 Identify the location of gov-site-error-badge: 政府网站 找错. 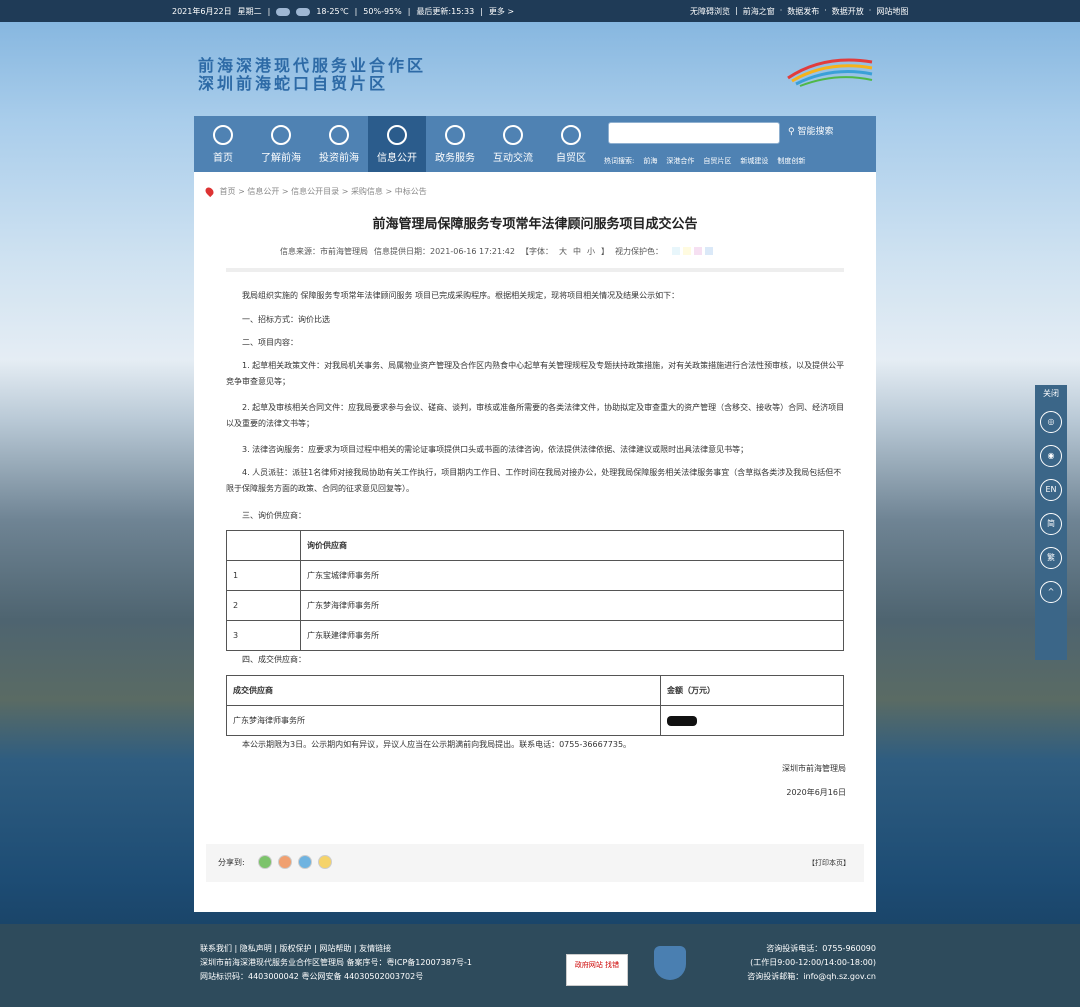
(597, 970).